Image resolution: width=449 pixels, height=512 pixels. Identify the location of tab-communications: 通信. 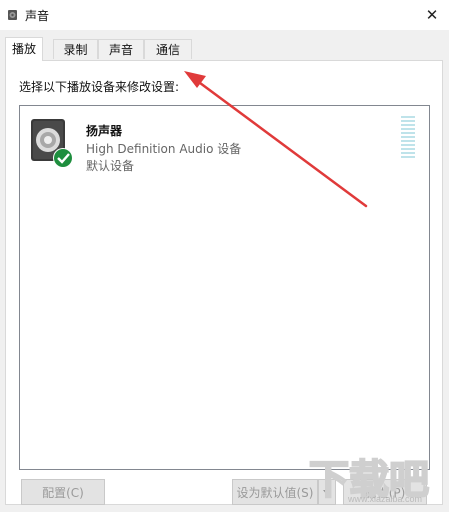
(168, 49).